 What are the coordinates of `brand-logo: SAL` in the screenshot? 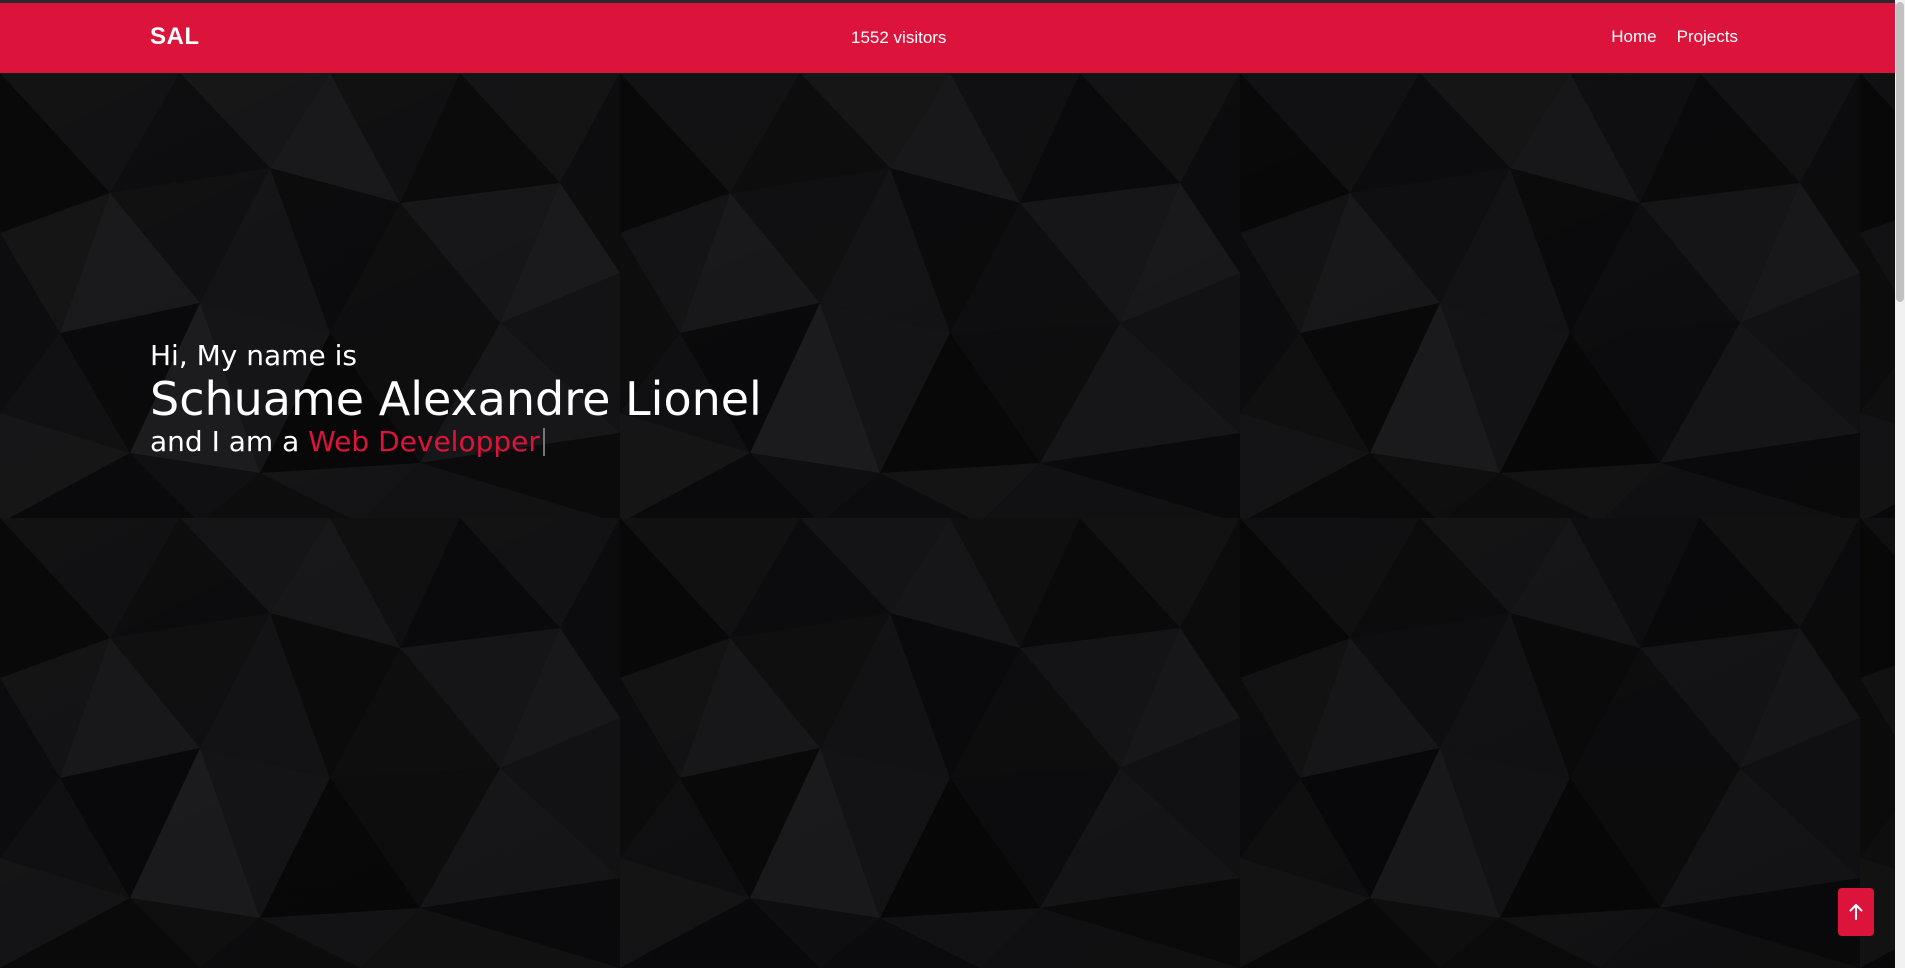 It's located at (175, 37).